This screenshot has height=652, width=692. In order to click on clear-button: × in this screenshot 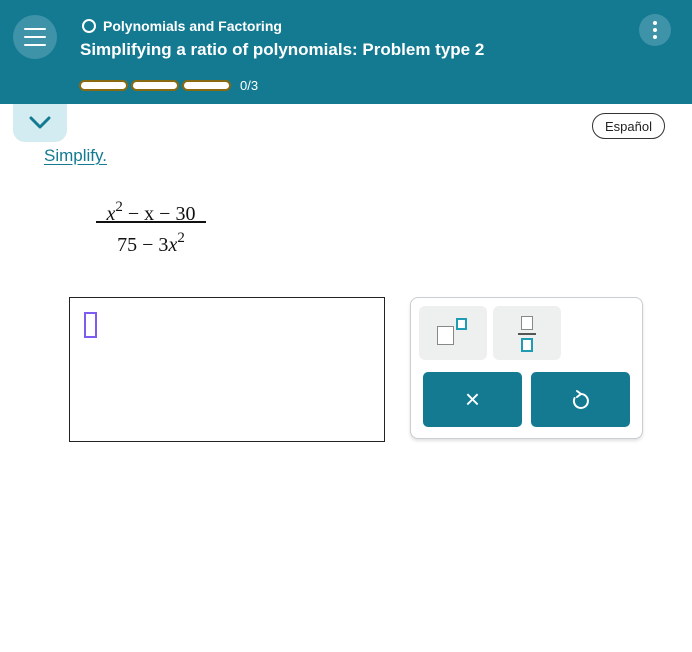, I will do `click(472, 399)`.